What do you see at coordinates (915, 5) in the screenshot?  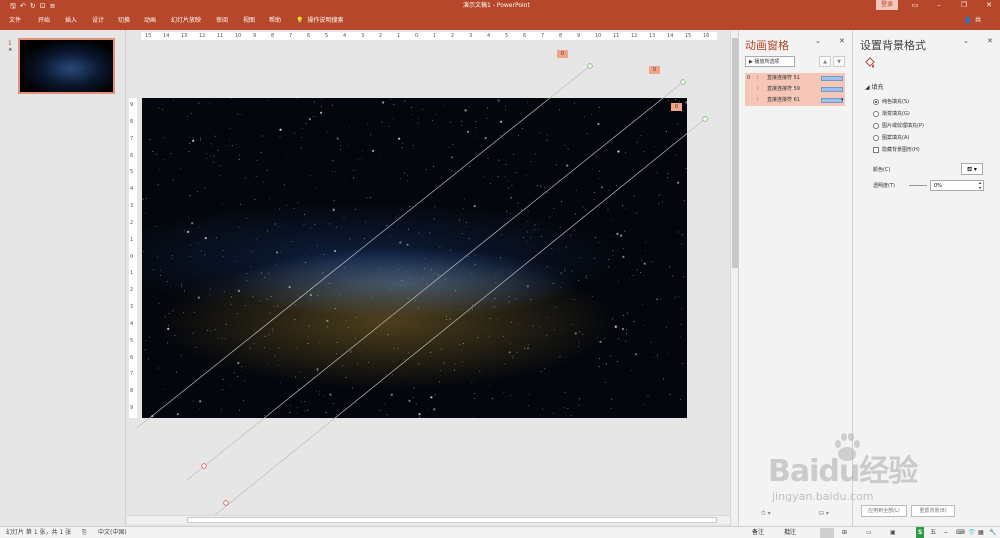 I see `ribbon-display-icon: ▭` at bounding box center [915, 5].